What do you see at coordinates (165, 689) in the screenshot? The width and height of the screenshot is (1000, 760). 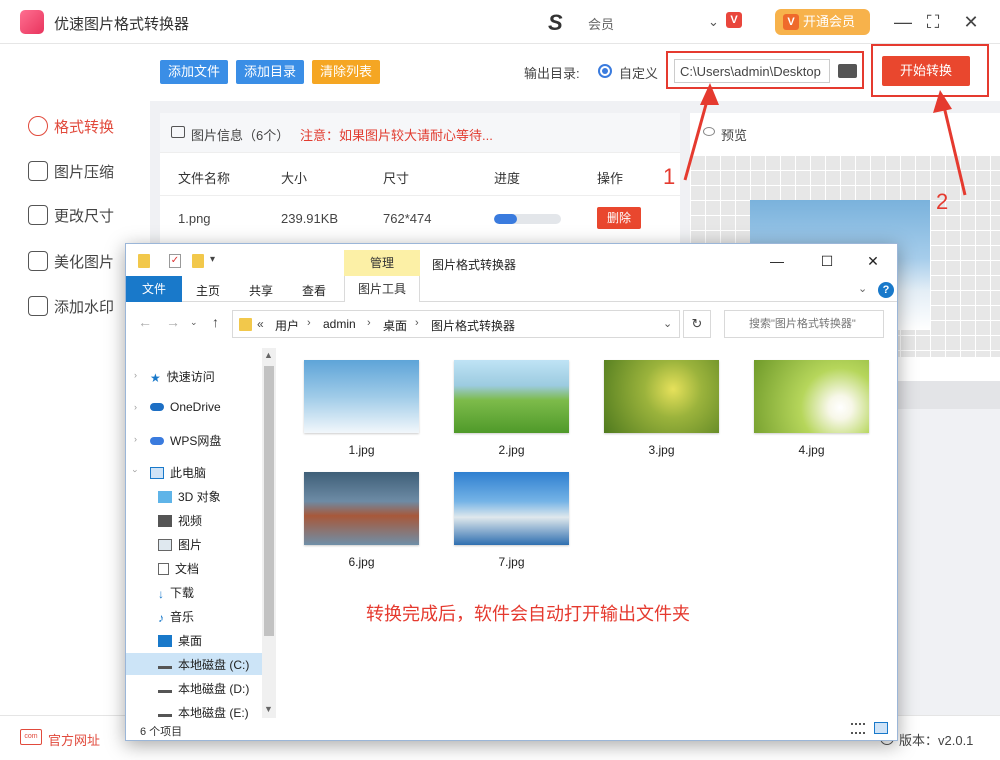 I see `drive-icon` at bounding box center [165, 689].